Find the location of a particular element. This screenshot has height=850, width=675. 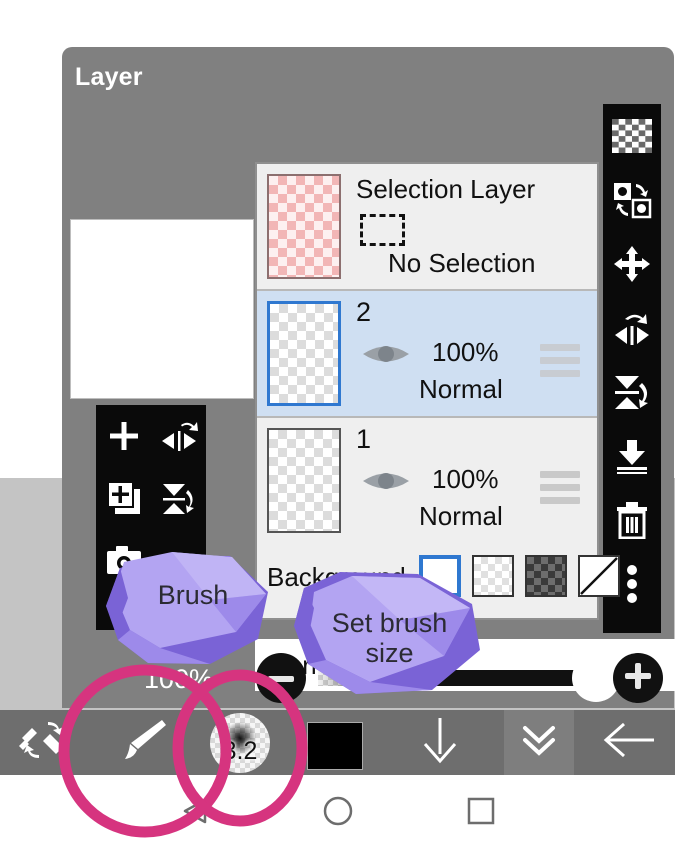

rotate-flip-vertical-button is located at coordinates (632, 392).